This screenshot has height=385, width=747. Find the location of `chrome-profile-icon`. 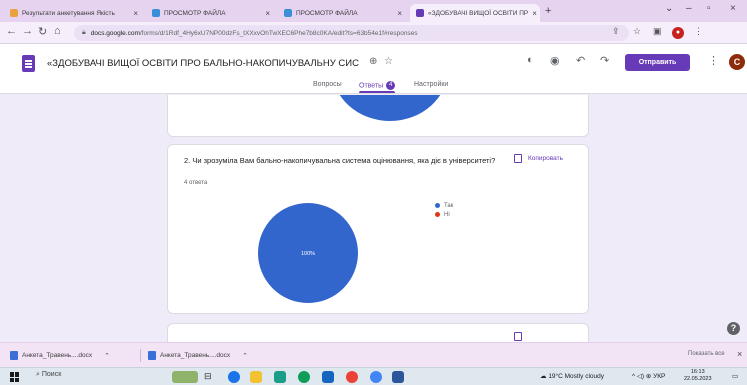

chrome-profile-icon is located at coordinates (352, 377).